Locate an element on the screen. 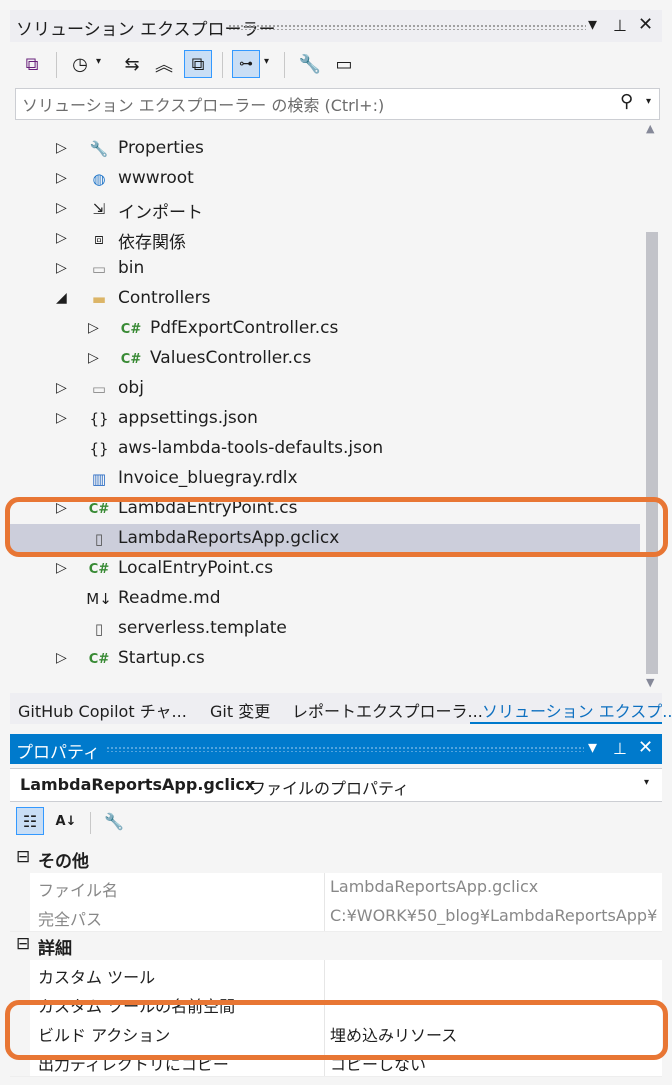  tree-item: ▷ ⧈ 依存関係 is located at coordinates (325, 239).